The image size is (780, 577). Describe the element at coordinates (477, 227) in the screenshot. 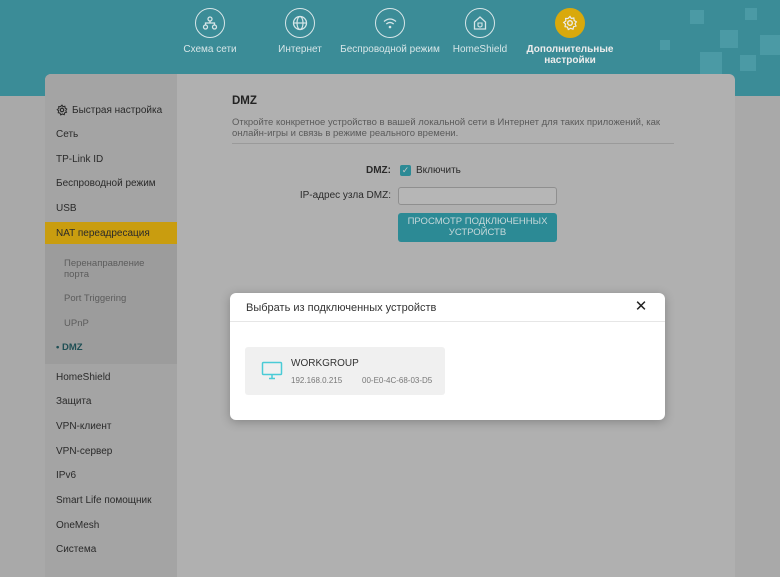

I see `view-connected-devices-button: ПРОСМОТР ПОДКЛЮЧЕННЫХ УСТРОЙСТВ` at that location.